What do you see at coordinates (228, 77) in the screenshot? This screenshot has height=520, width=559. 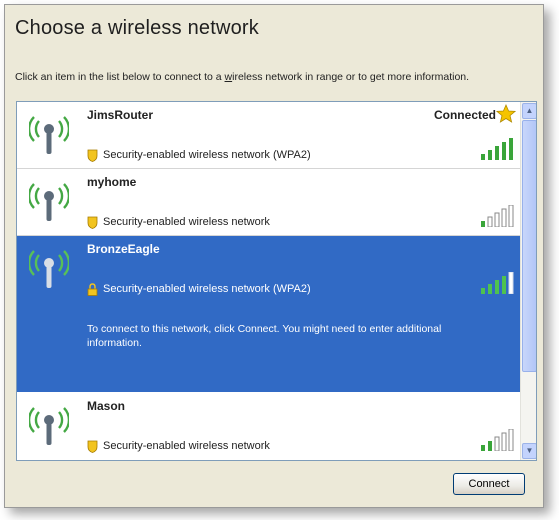 I see `instruction-accelerator: w` at bounding box center [228, 77].